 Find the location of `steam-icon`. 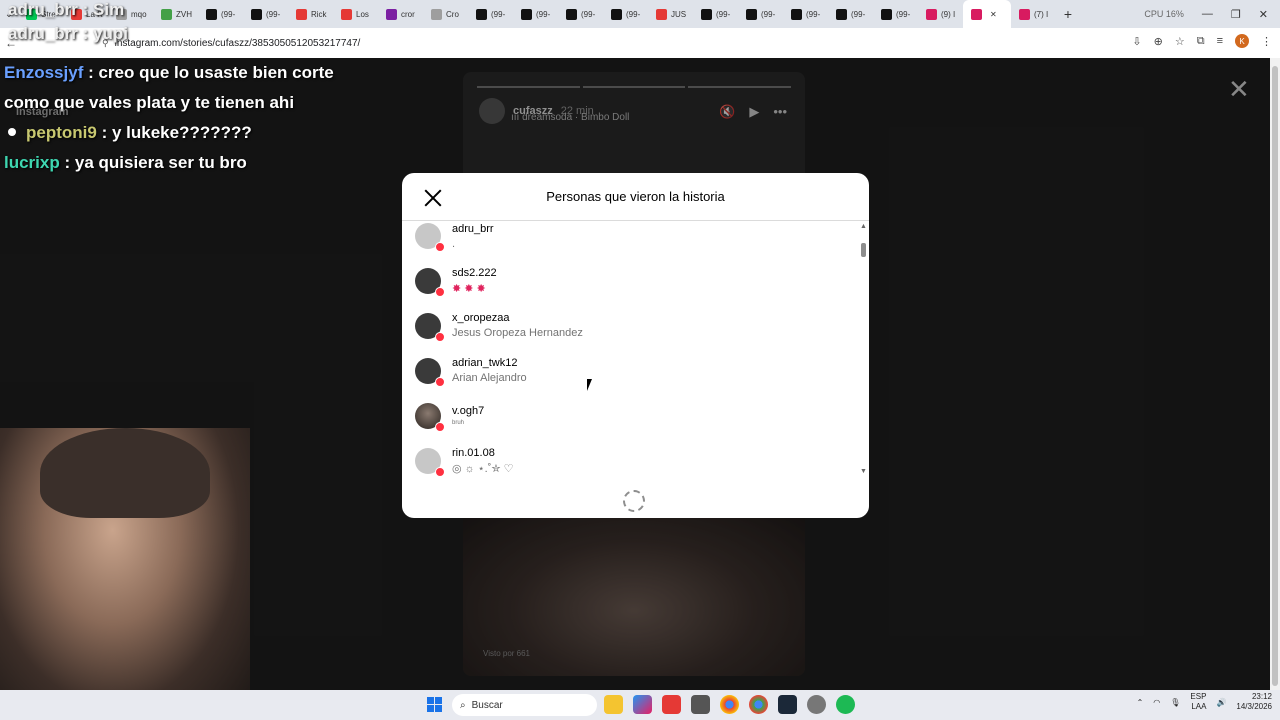

steam-icon is located at coordinates (787, 704).